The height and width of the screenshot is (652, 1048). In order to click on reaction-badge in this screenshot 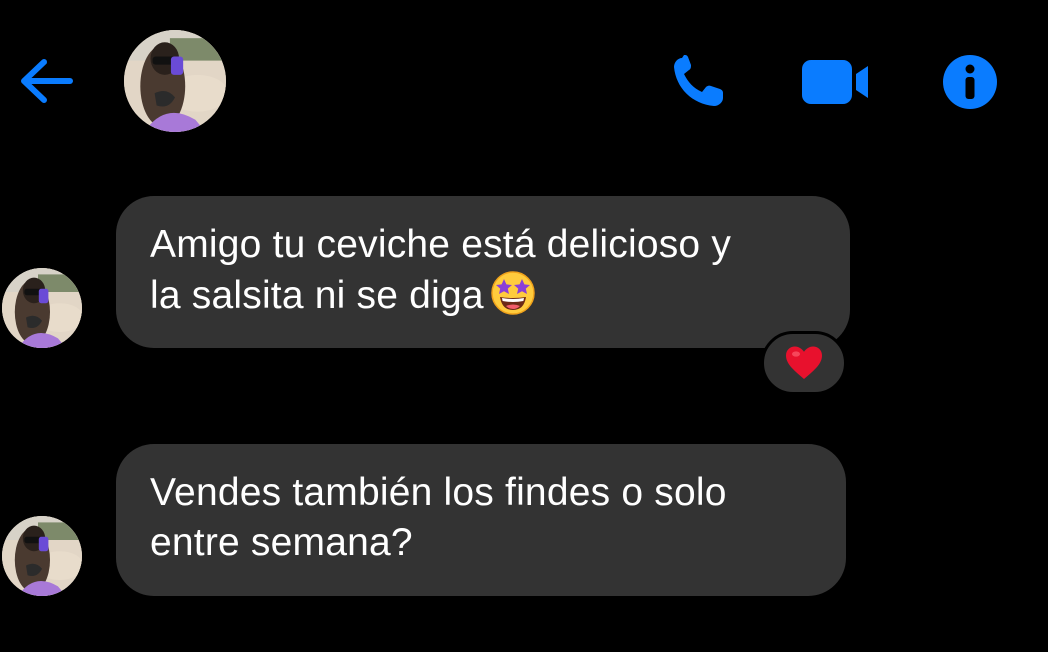, I will do `click(804, 363)`.